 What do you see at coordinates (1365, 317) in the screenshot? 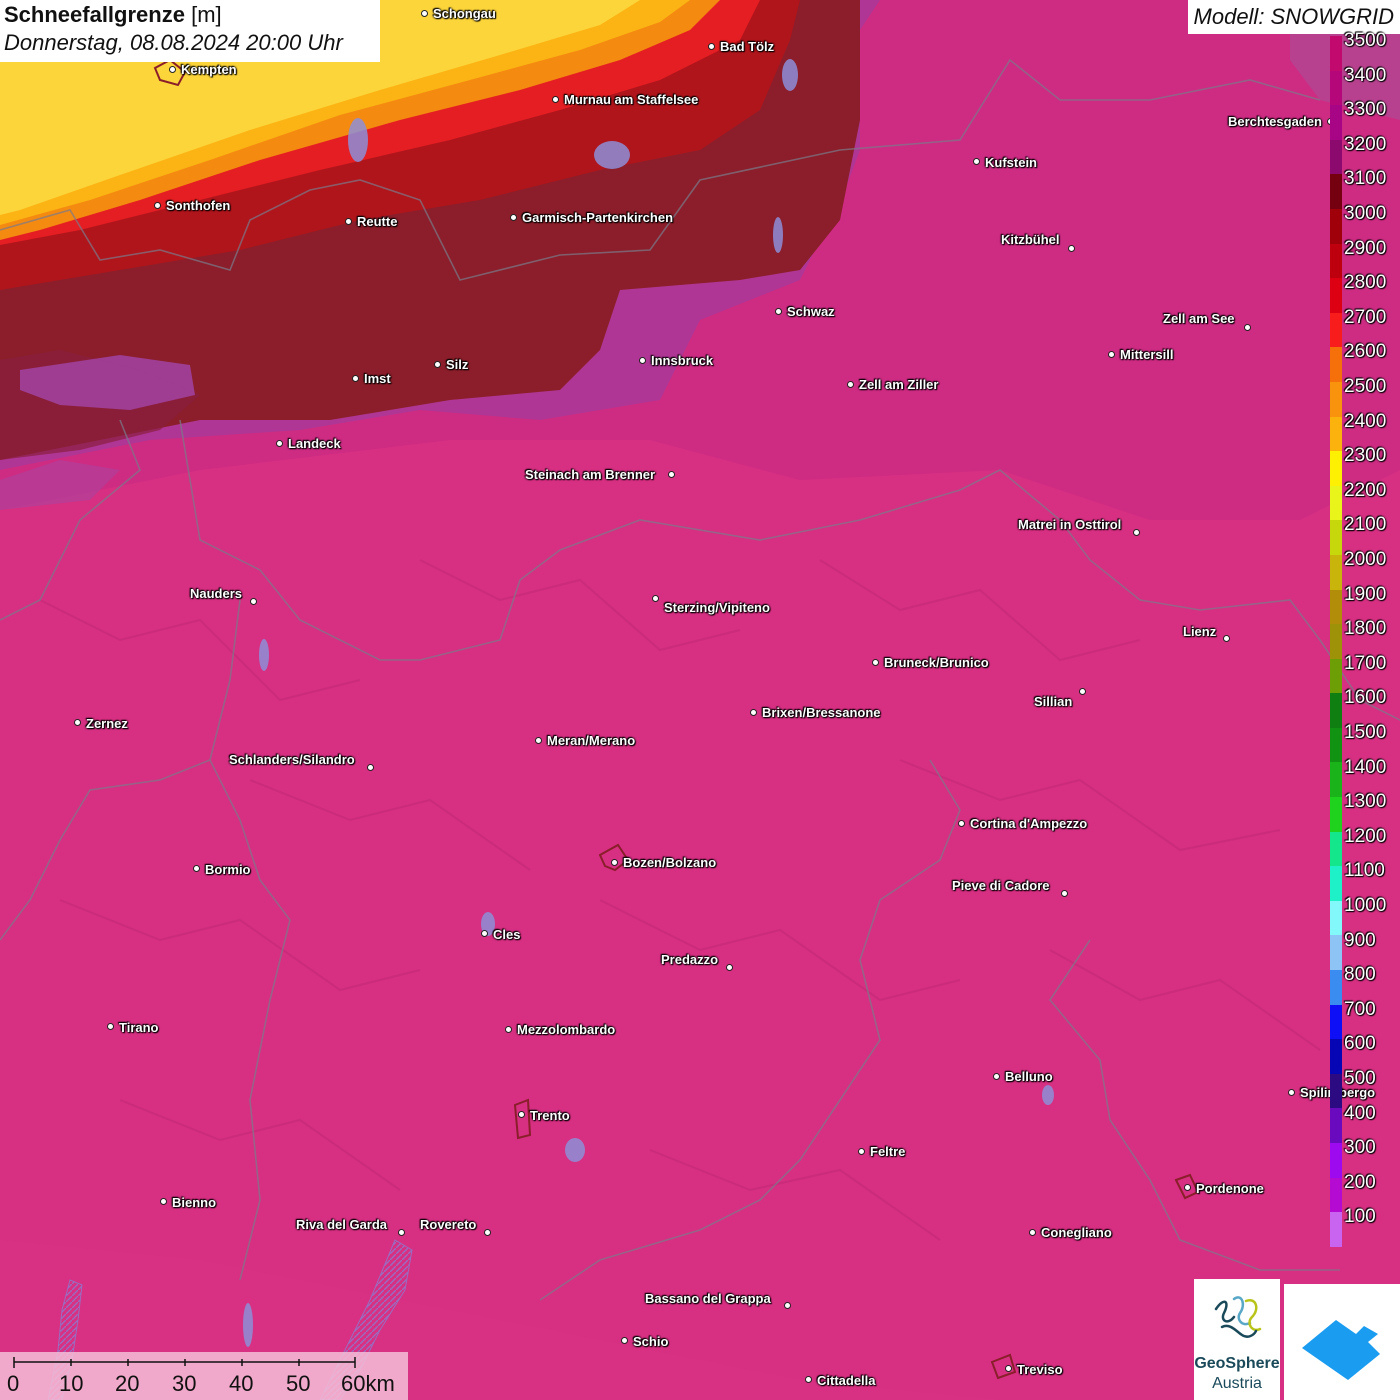
I see `legend-label: 2700` at bounding box center [1365, 317].